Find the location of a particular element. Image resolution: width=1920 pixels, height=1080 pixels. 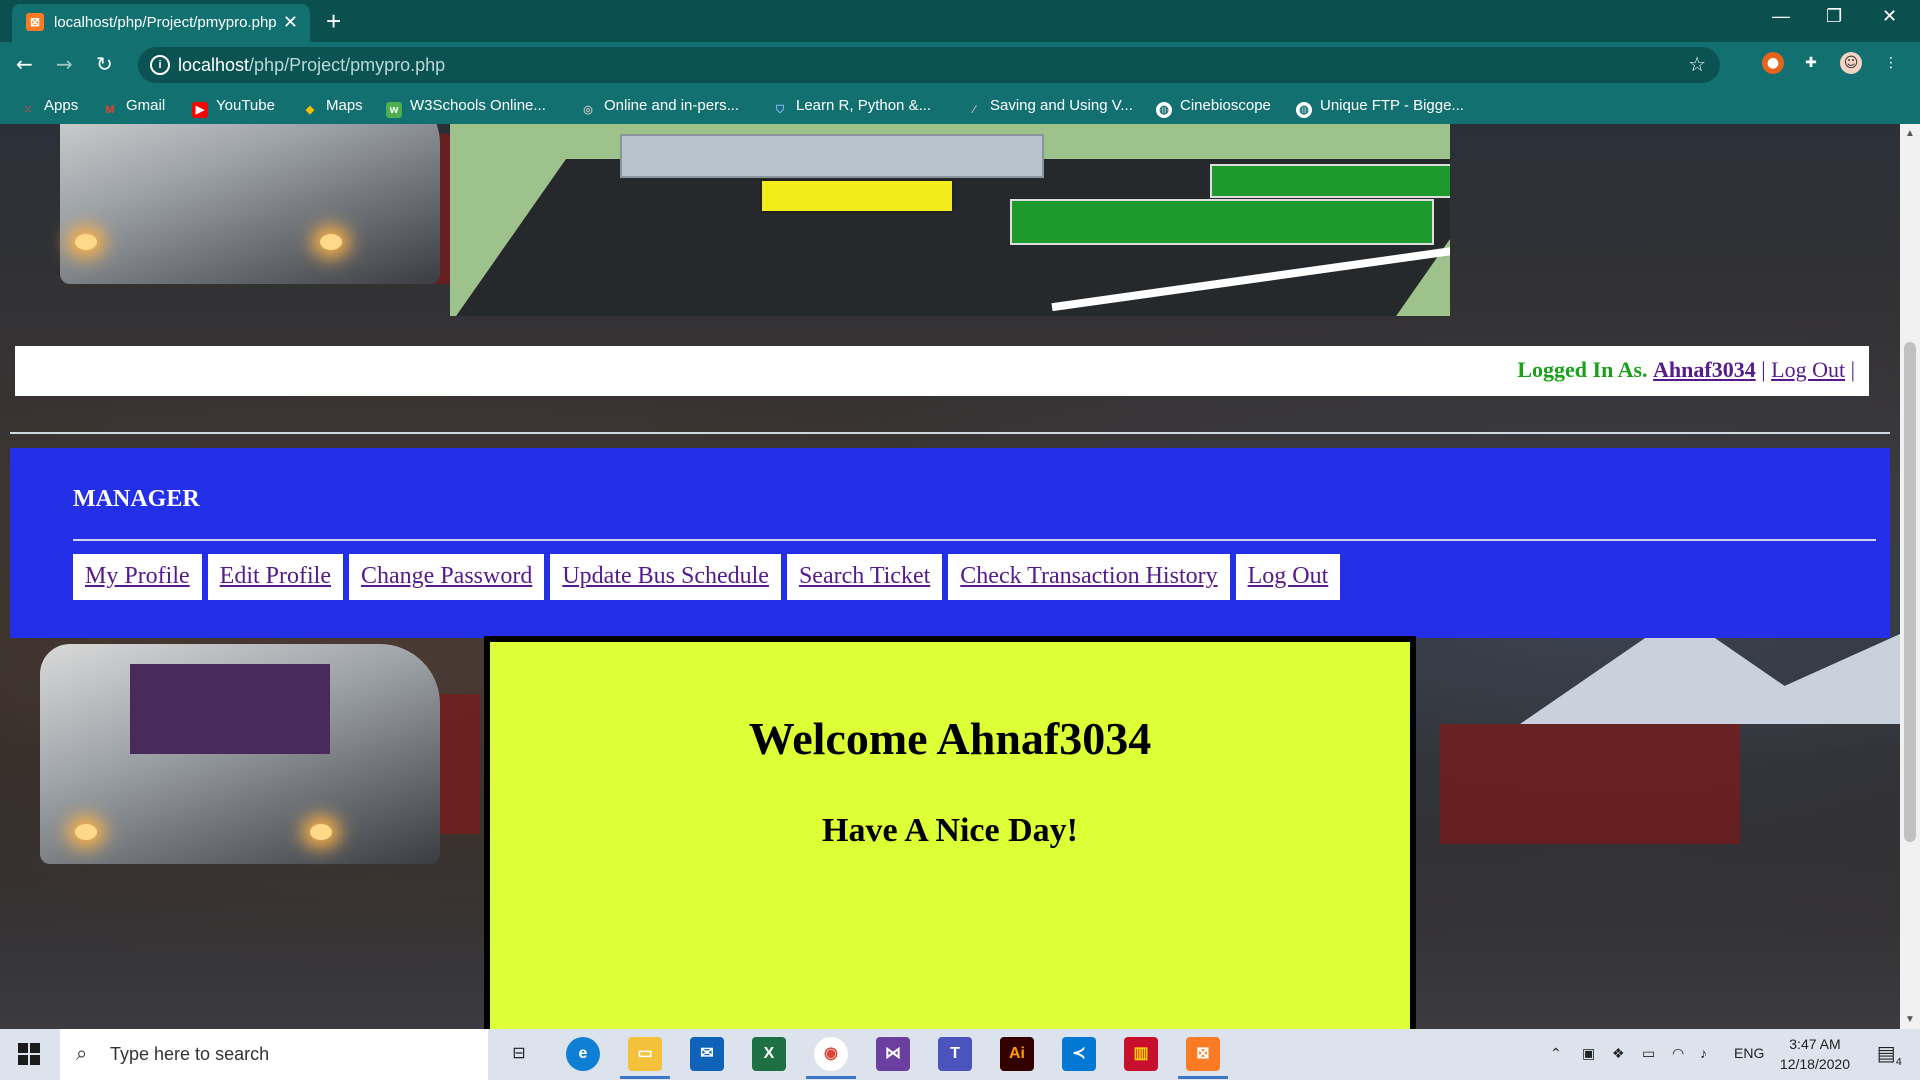

file-explorer-icon: ▭ is located at coordinates (645, 1058).